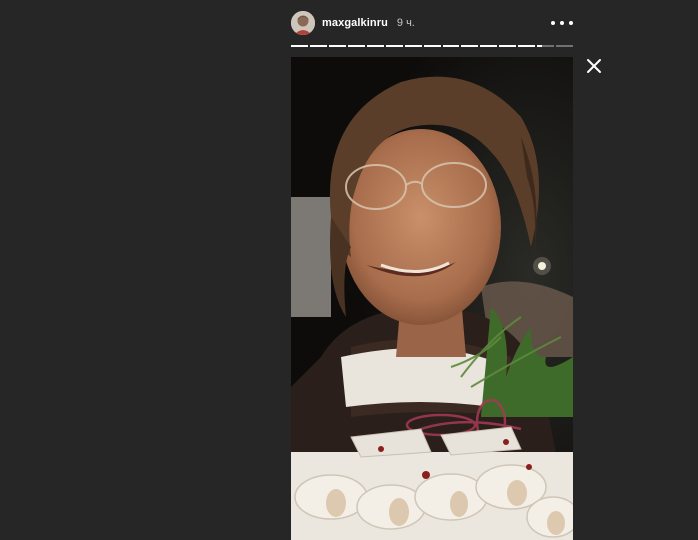 This screenshot has height=540, width=698. I want to click on story-timestamp: 9 ч., so click(405, 23).